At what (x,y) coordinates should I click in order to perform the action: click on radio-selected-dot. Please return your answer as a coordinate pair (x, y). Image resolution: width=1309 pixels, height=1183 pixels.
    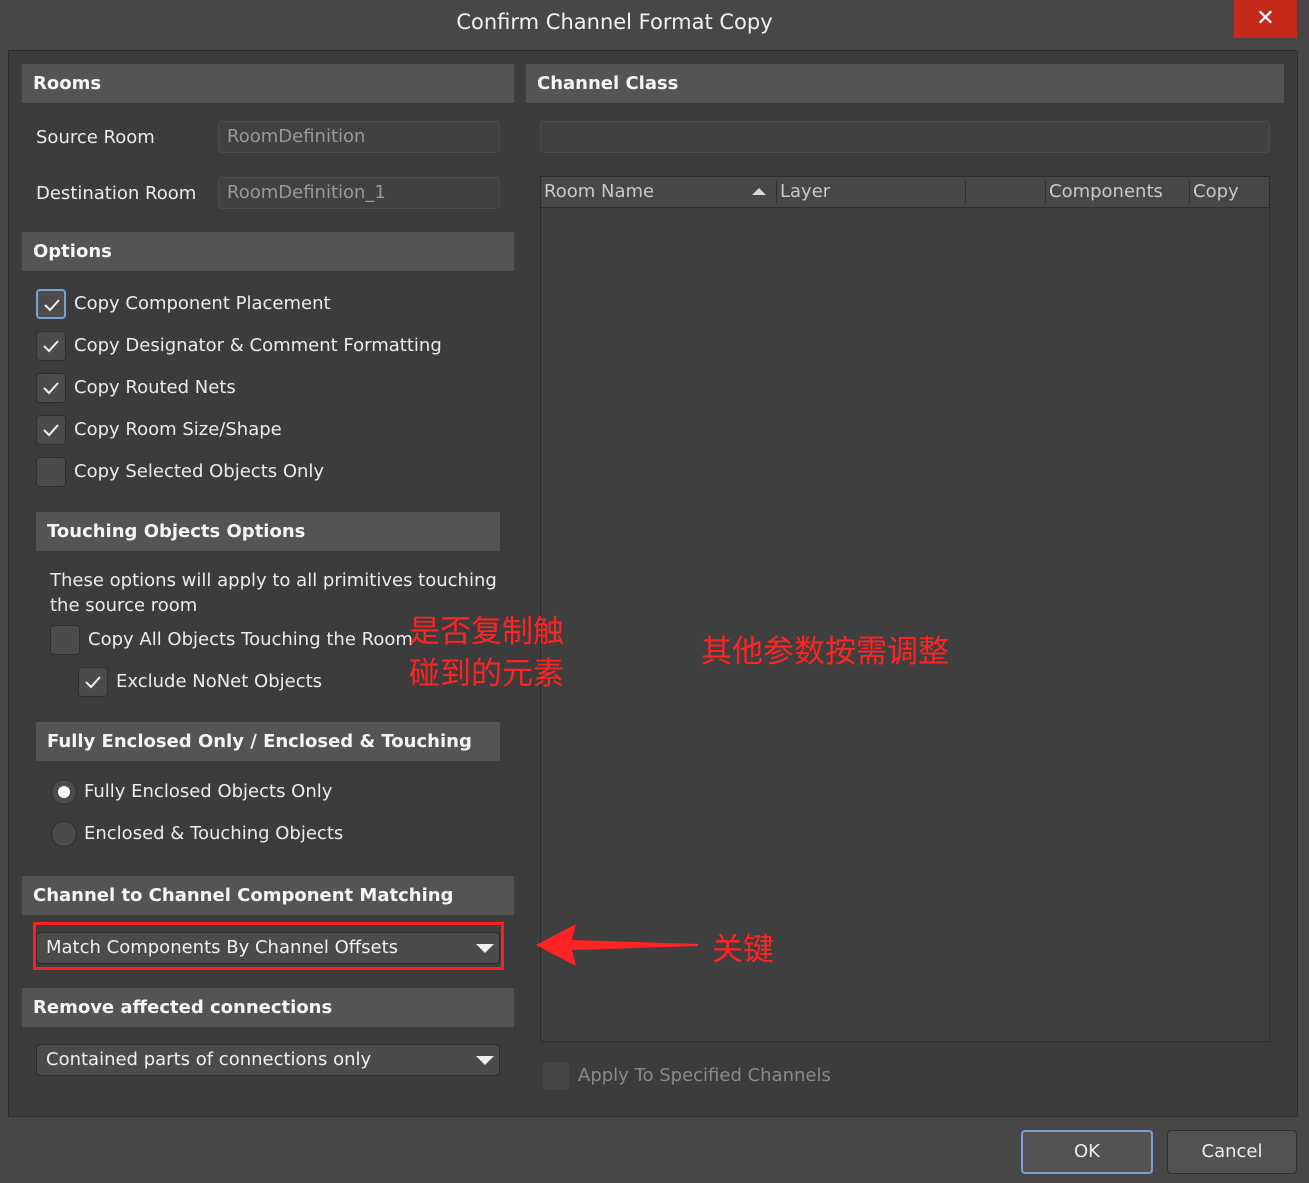
    Looking at the image, I should click on (64, 792).